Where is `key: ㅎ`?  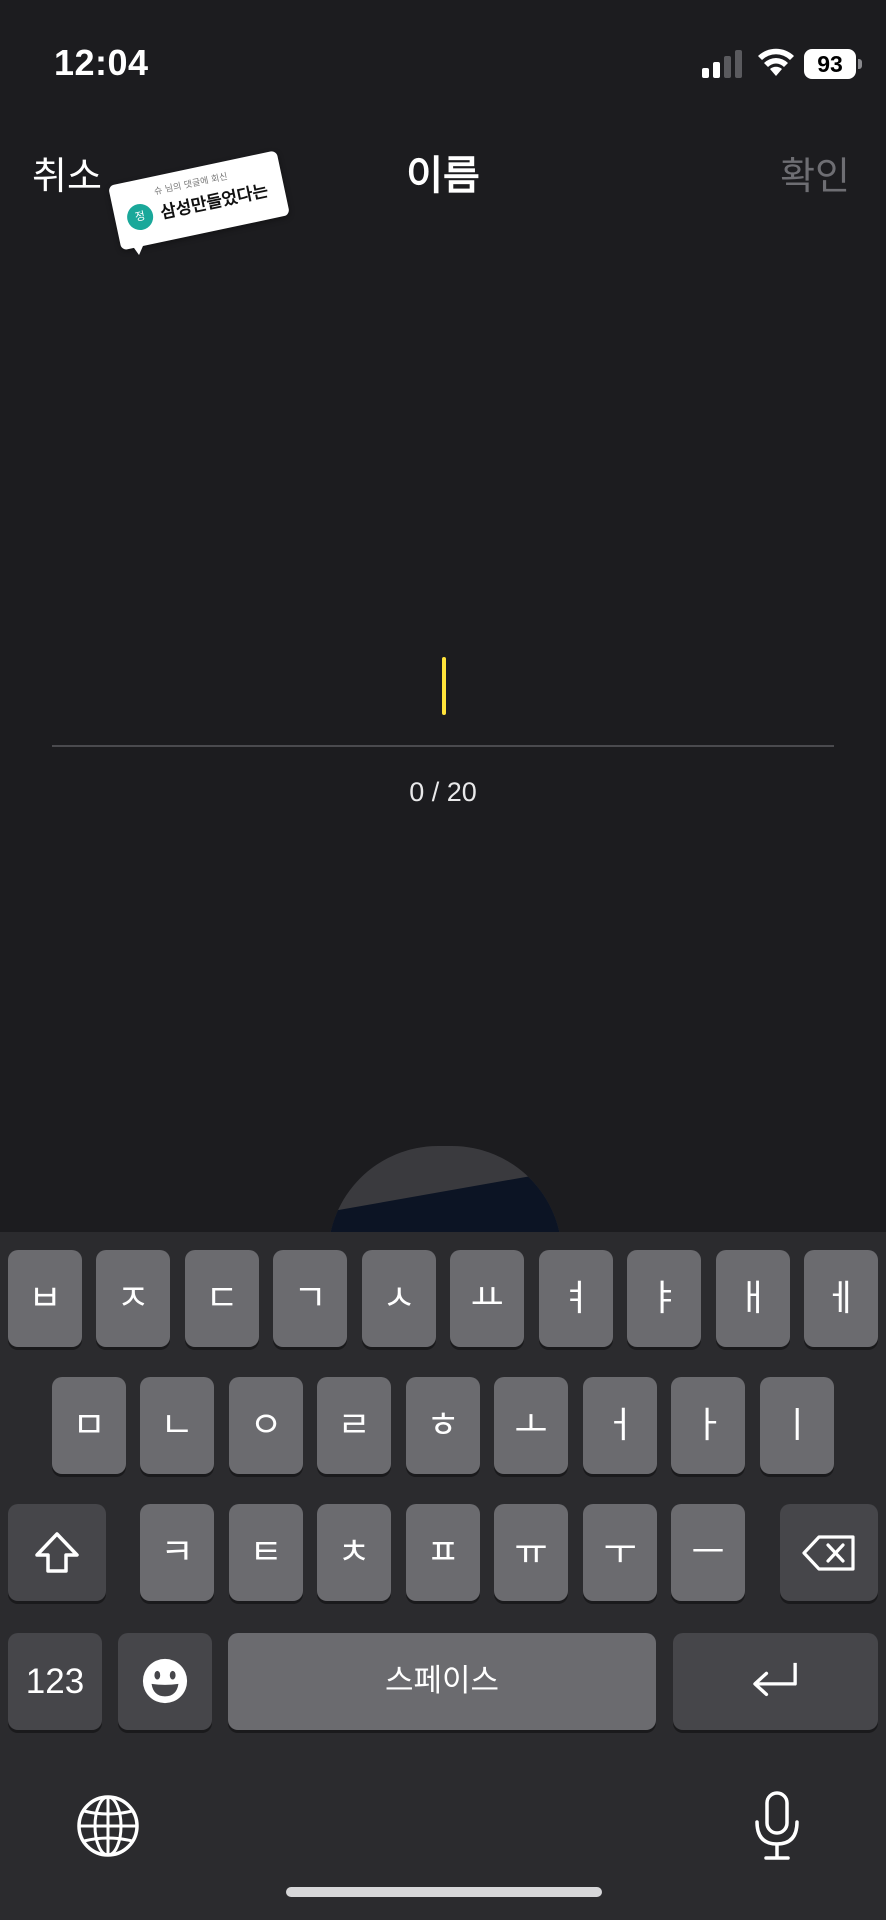
key: ㅎ is located at coordinates (443, 1425).